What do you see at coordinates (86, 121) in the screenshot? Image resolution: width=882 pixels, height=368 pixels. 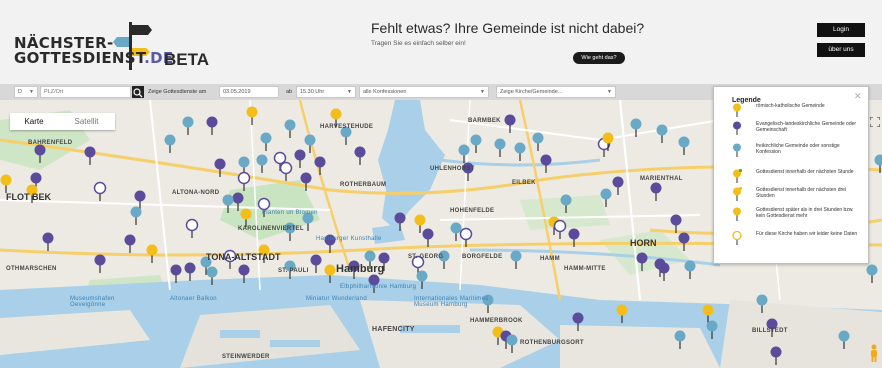 I see `map-type-satellite: Satellit` at bounding box center [86, 121].